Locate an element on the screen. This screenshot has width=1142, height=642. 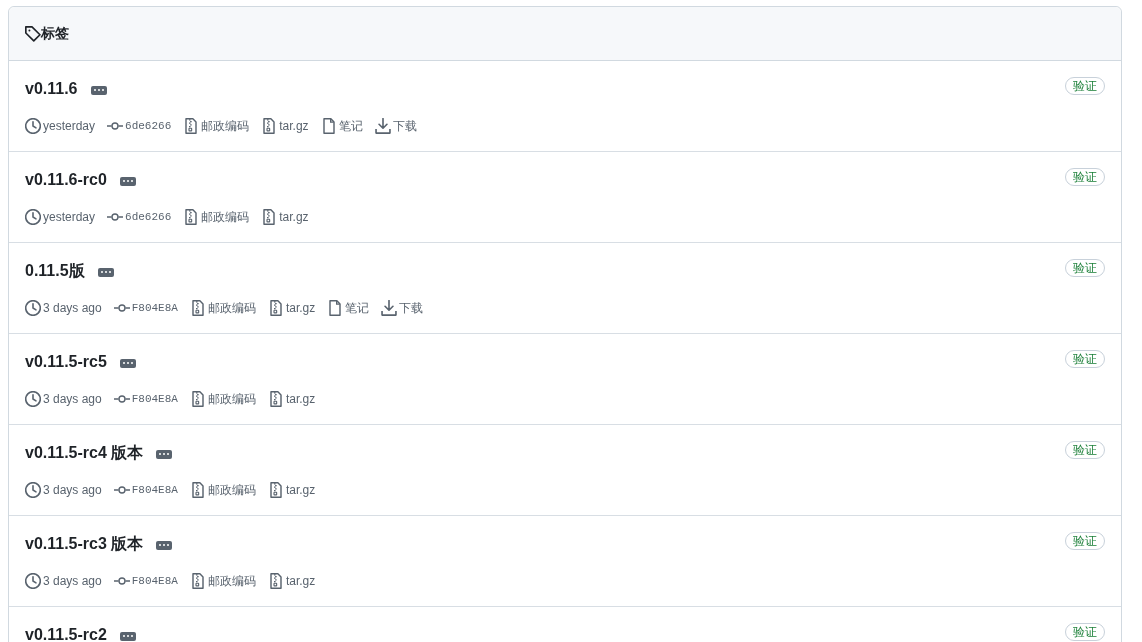
tag-icon is located at coordinates (33, 33).